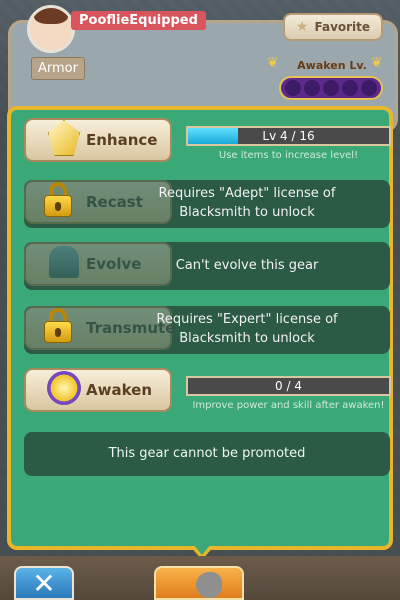 The height and width of the screenshot is (600, 400). I want to click on enhance-progress-bar: Lv 4 / 16, so click(288, 136).